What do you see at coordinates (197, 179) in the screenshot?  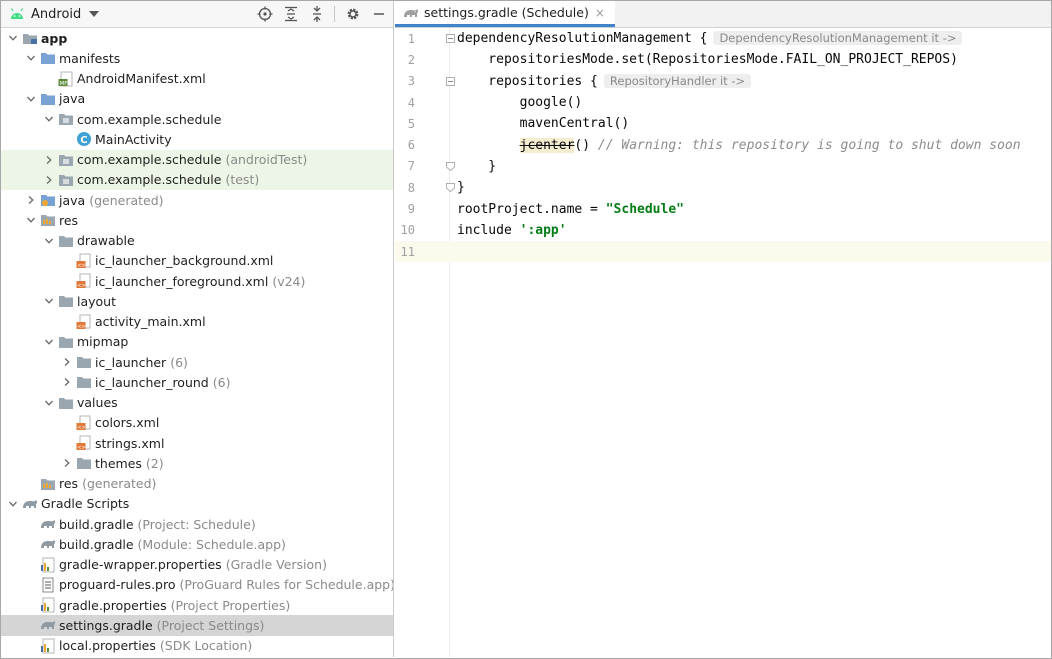 I see `tree-node-package-test: com.example.schedule (test)` at bounding box center [197, 179].